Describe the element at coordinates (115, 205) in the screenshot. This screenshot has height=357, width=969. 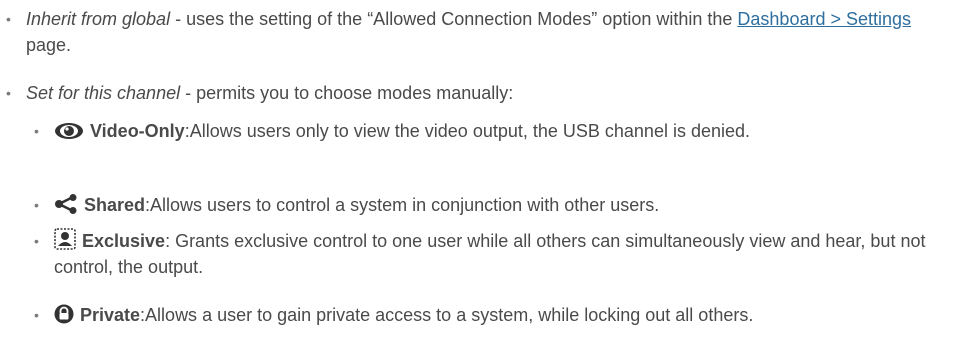
I see `mode-label: Shared` at that location.